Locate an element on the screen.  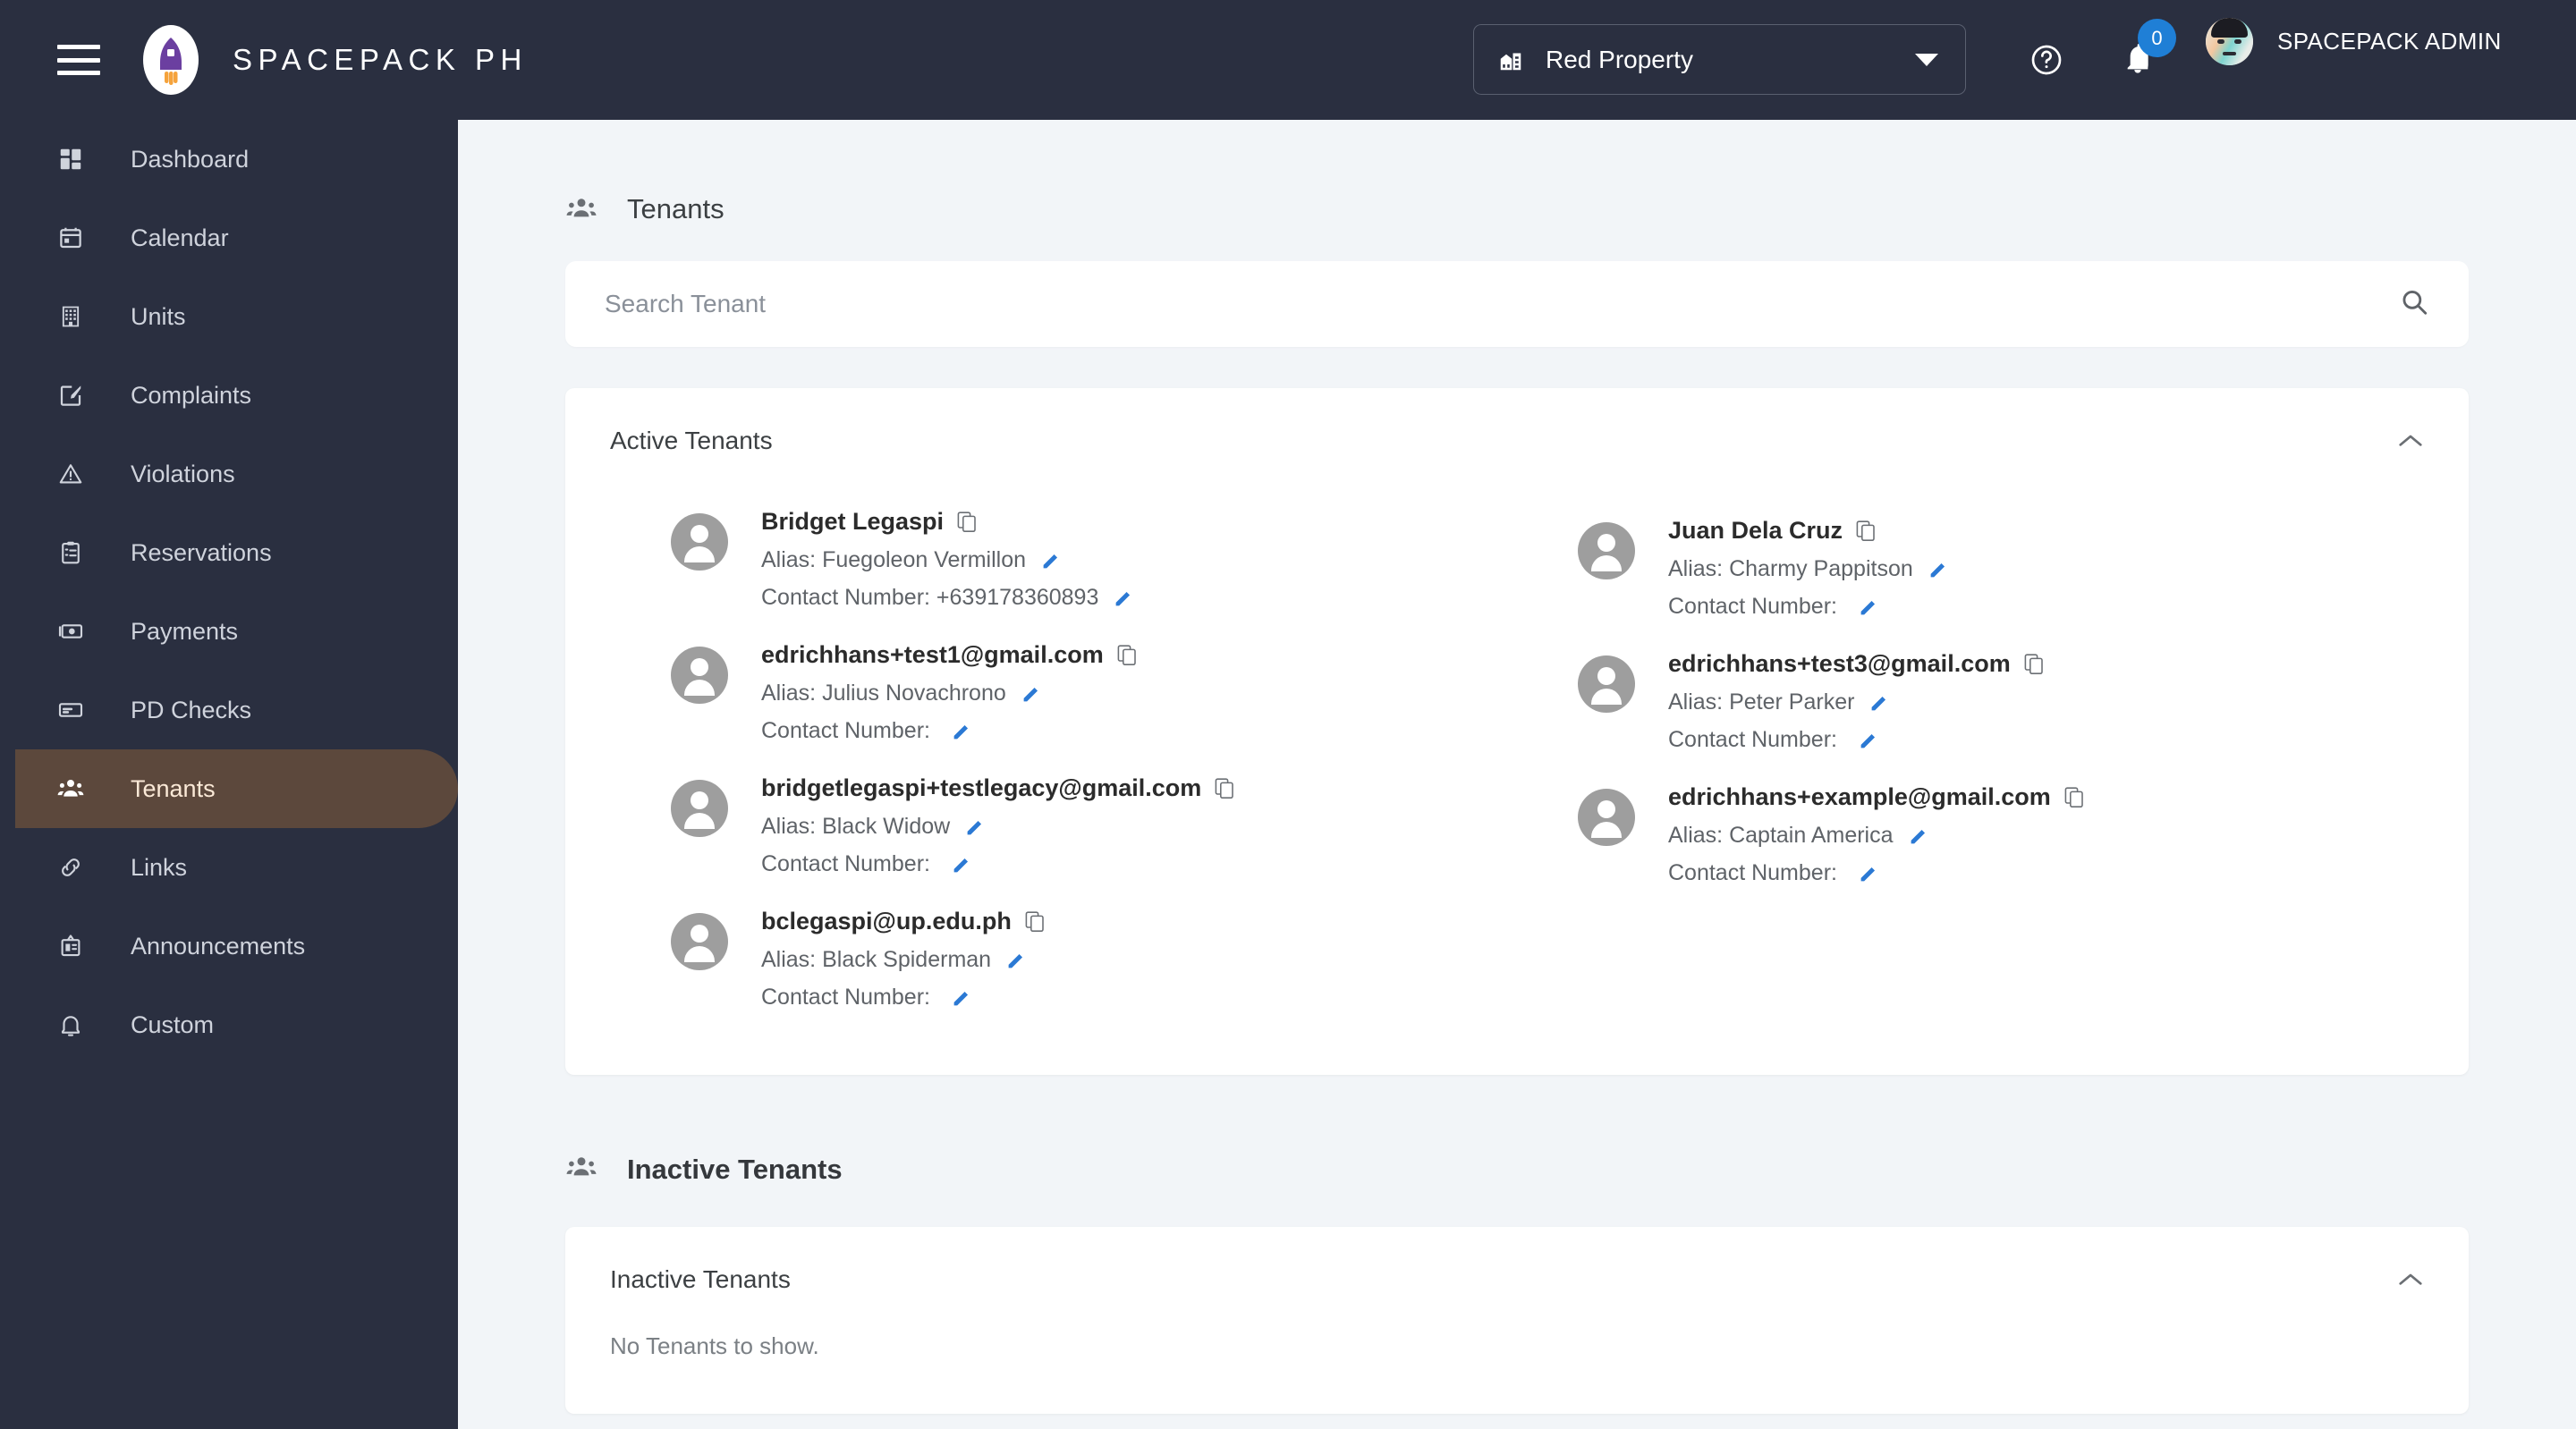
search-bar is located at coordinates (1517, 304).